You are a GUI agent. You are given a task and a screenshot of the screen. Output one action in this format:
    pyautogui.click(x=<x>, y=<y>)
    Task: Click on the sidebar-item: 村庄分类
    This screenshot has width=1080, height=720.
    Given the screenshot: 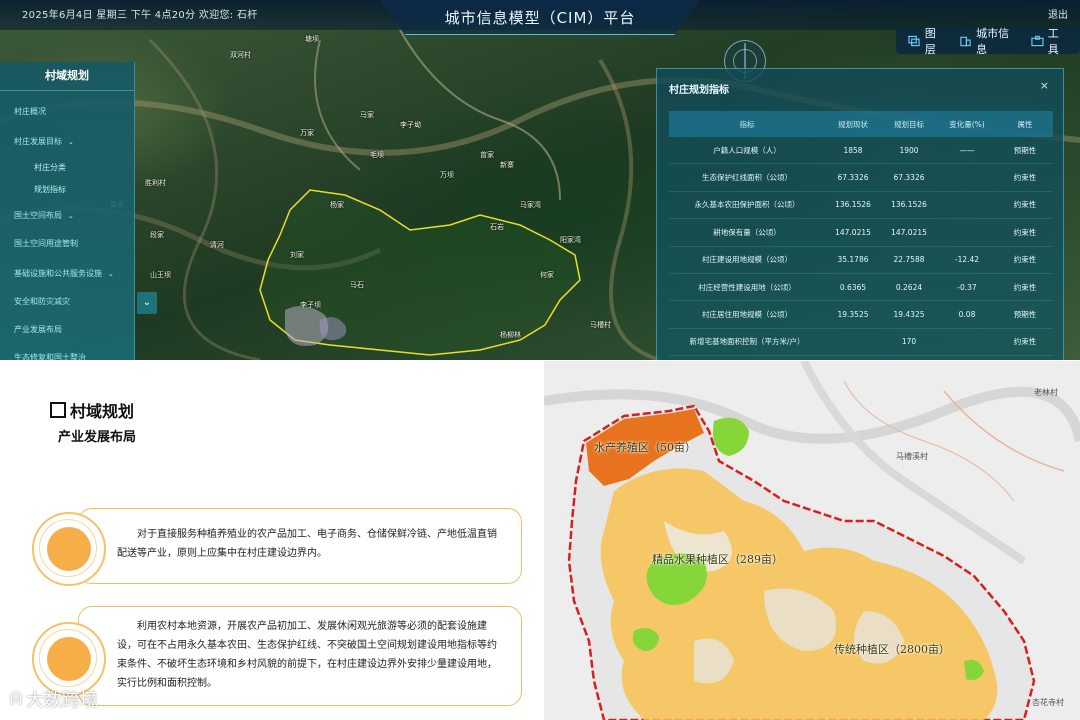 What is the action you would take?
    pyautogui.click(x=50, y=167)
    